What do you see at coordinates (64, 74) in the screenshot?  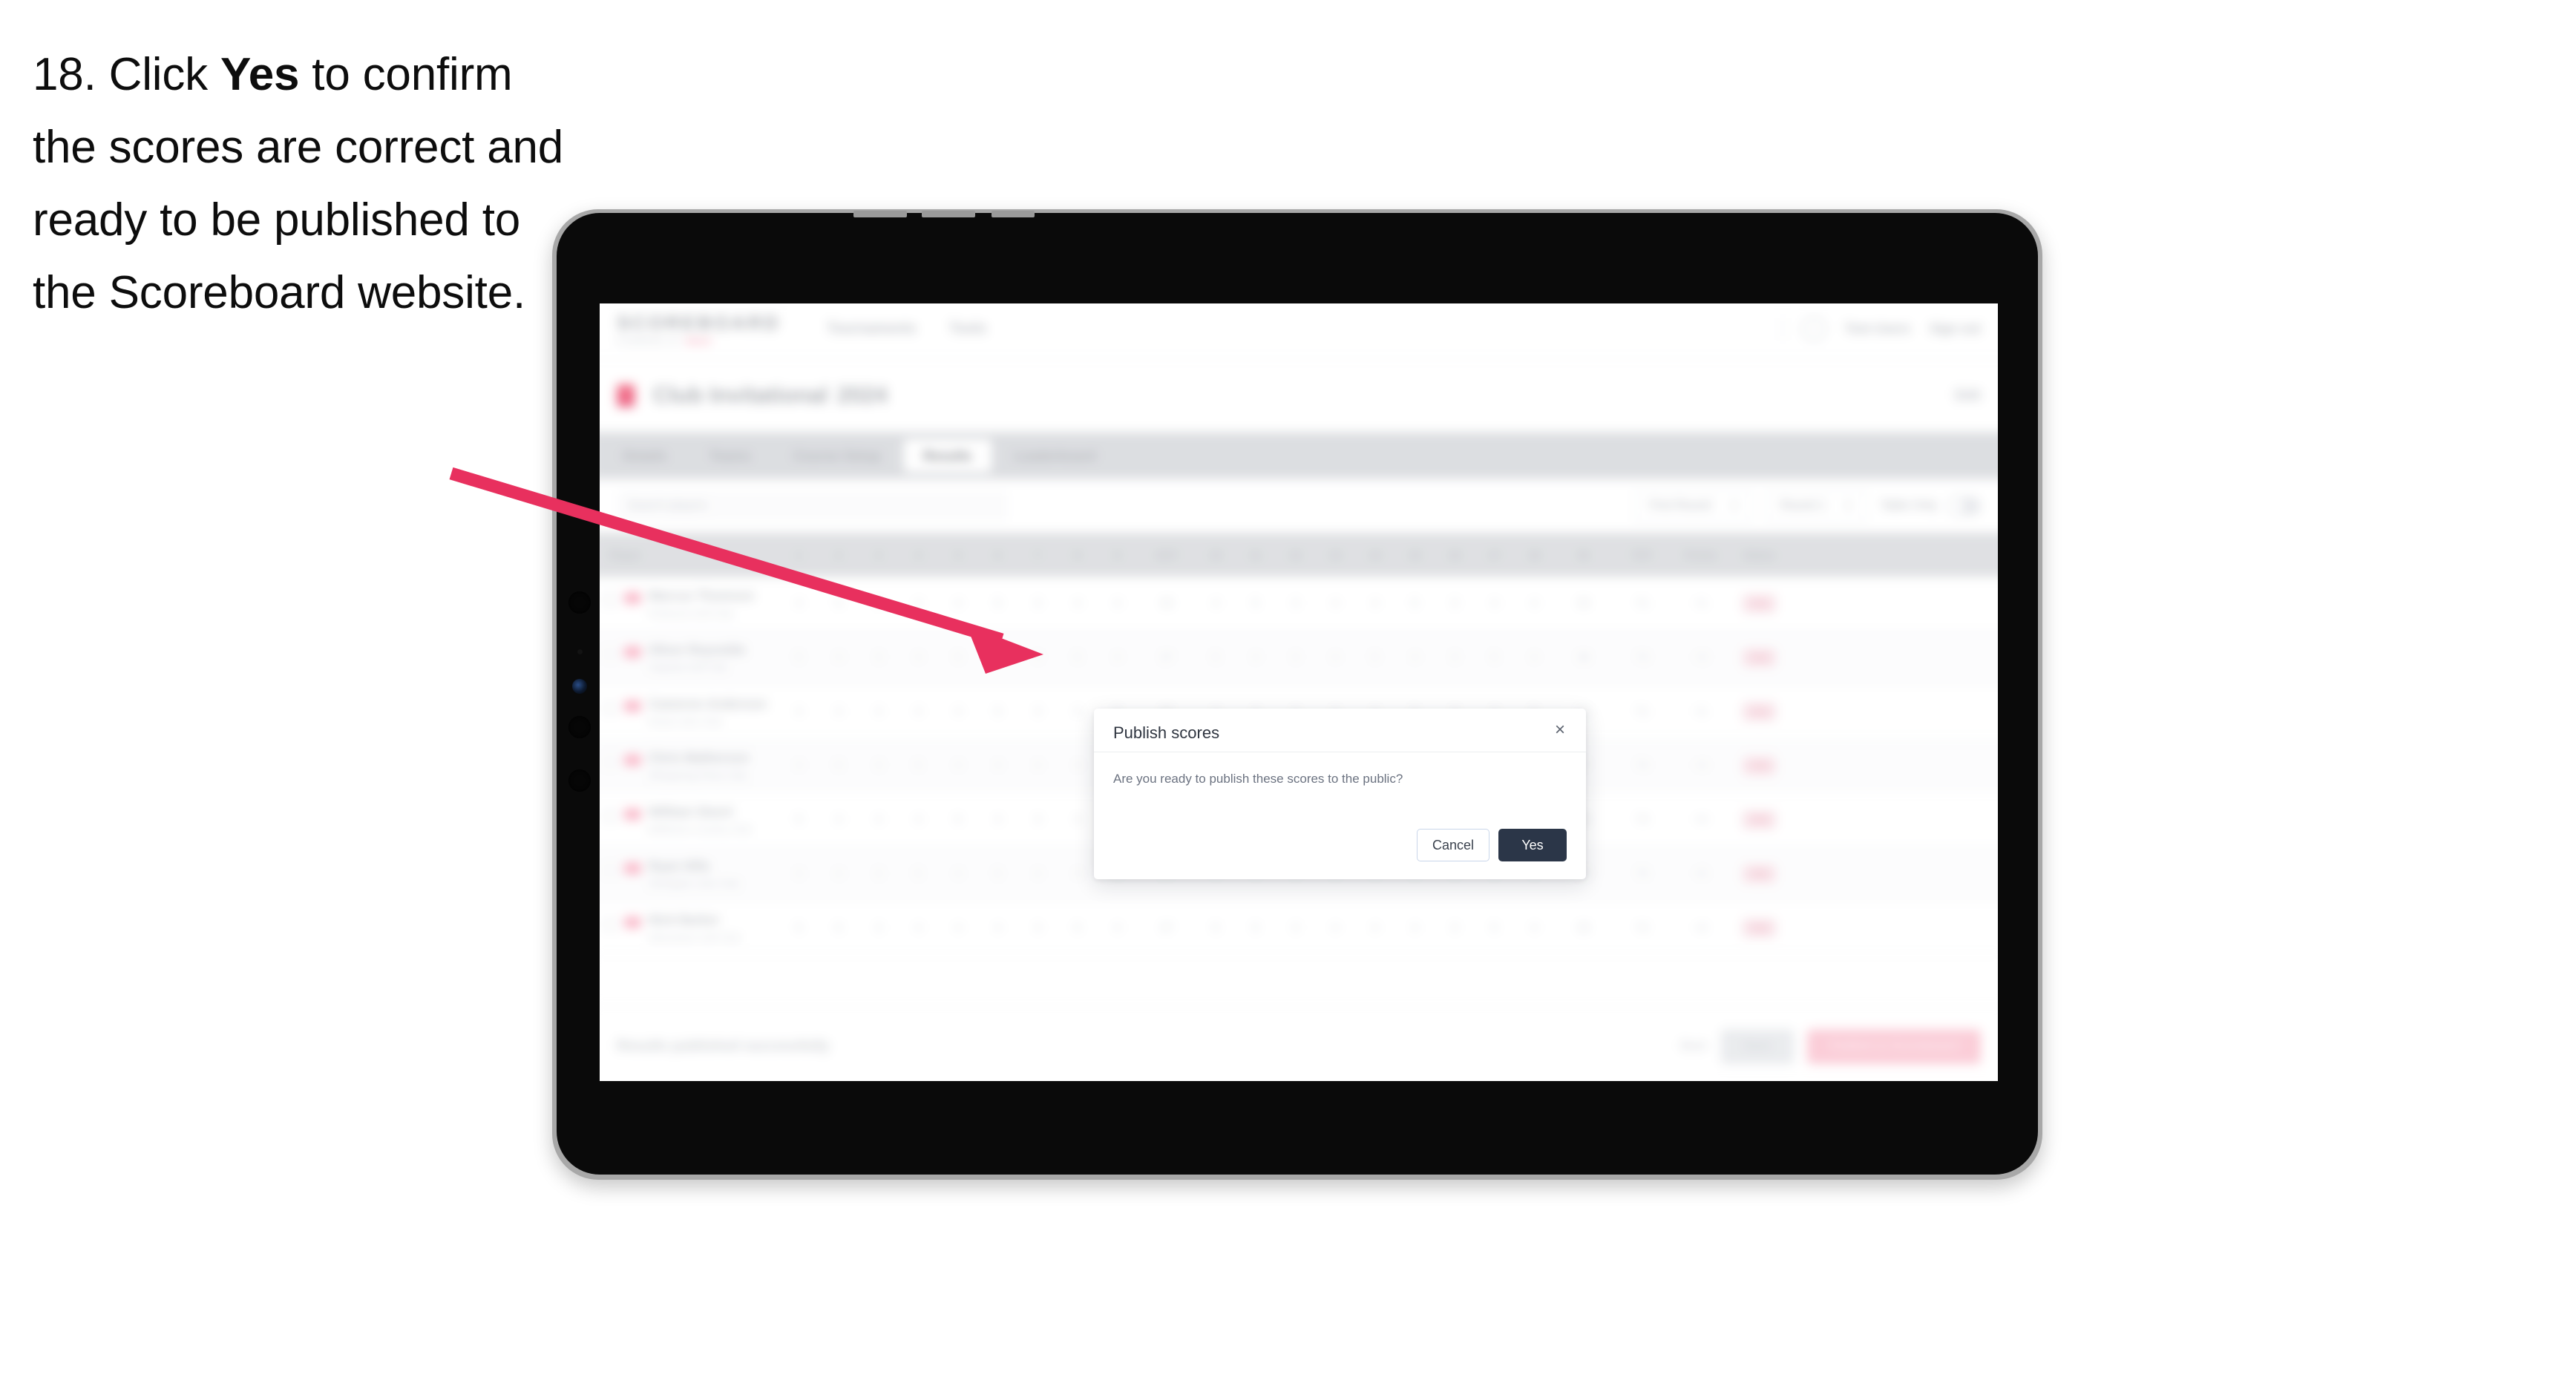 I see `step-number: 18.` at bounding box center [64, 74].